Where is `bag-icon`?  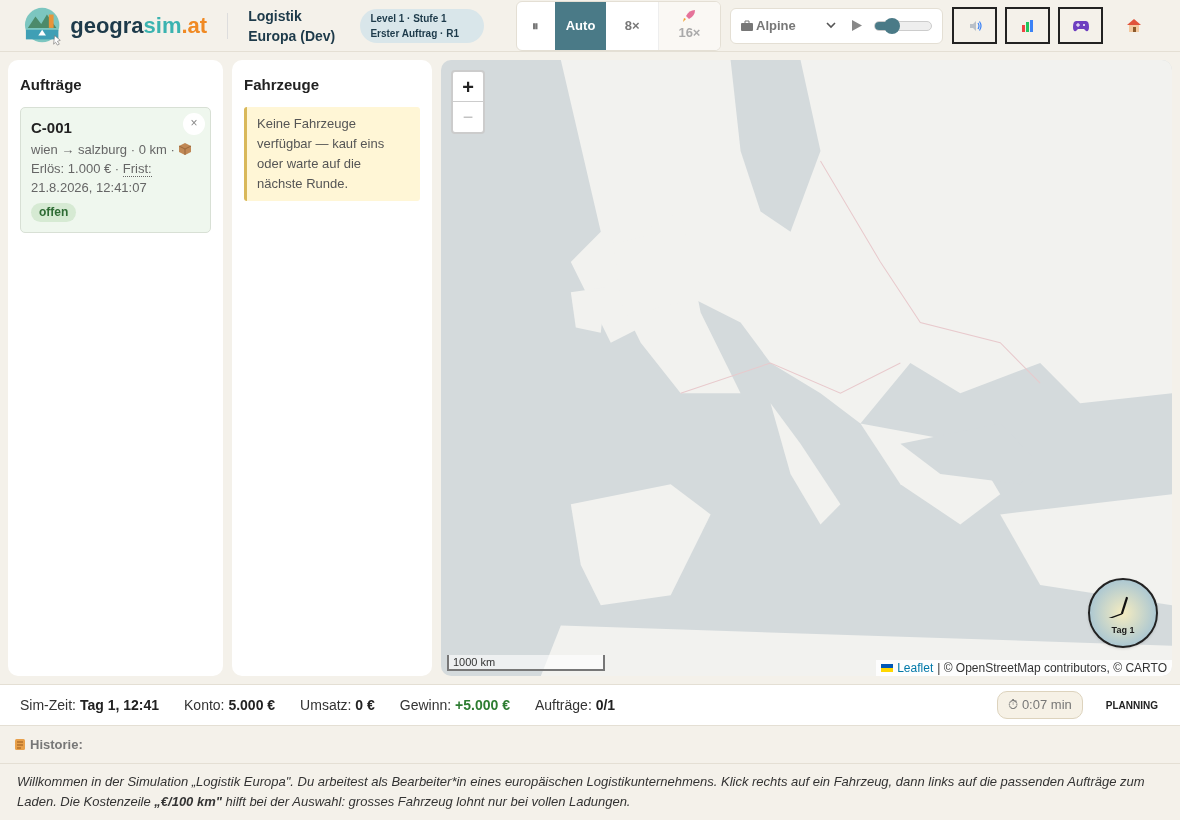 bag-icon is located at coordinates (747, 25).